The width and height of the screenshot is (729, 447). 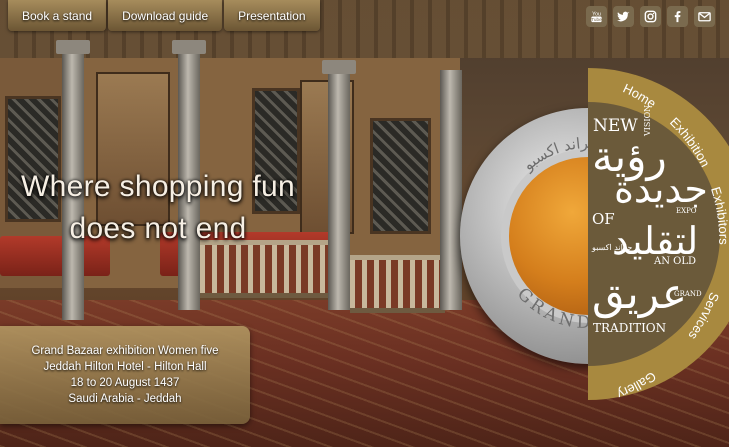 I want to click on top-menu: Book a stand Download guide Presentation, so click(x=164, y=15).